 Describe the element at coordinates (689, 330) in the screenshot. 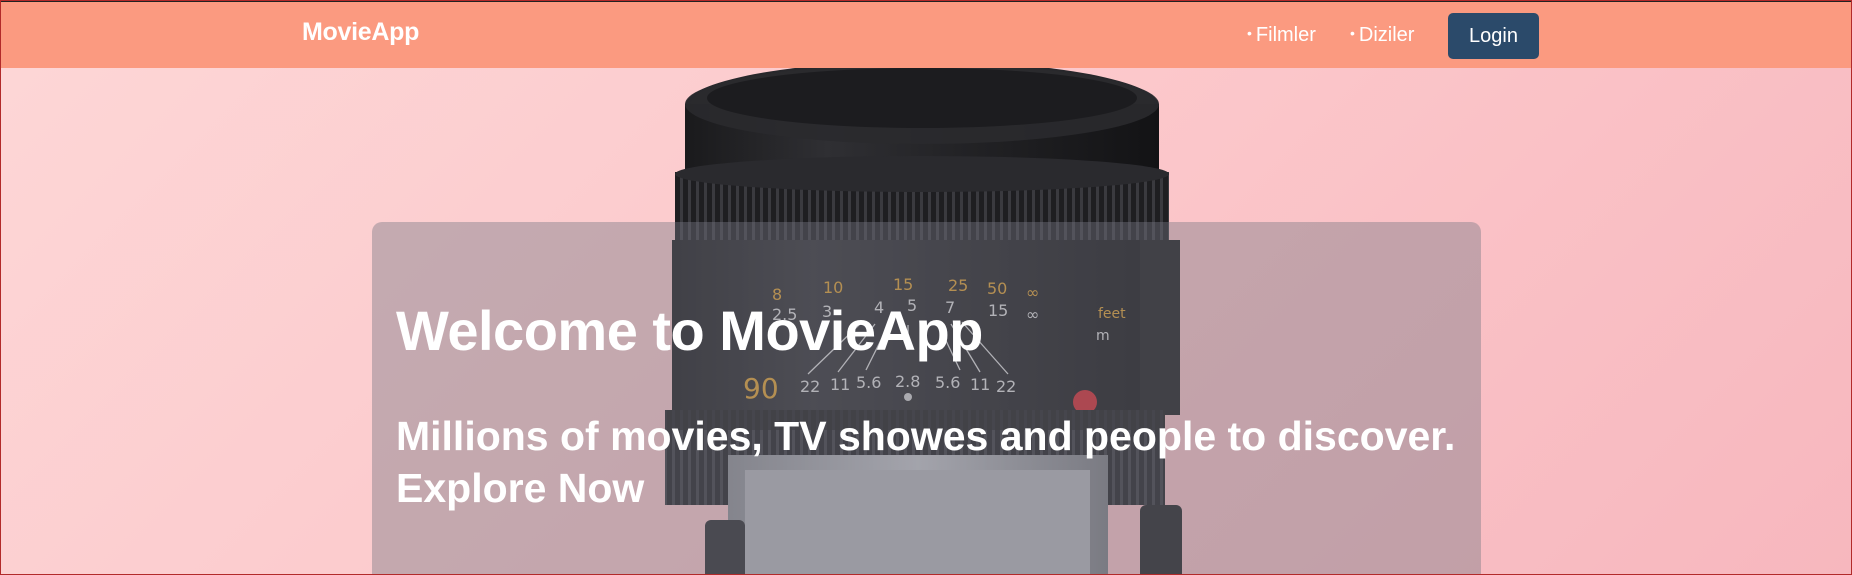

I see `hero-title: Welcome to MovieApp` at that location.